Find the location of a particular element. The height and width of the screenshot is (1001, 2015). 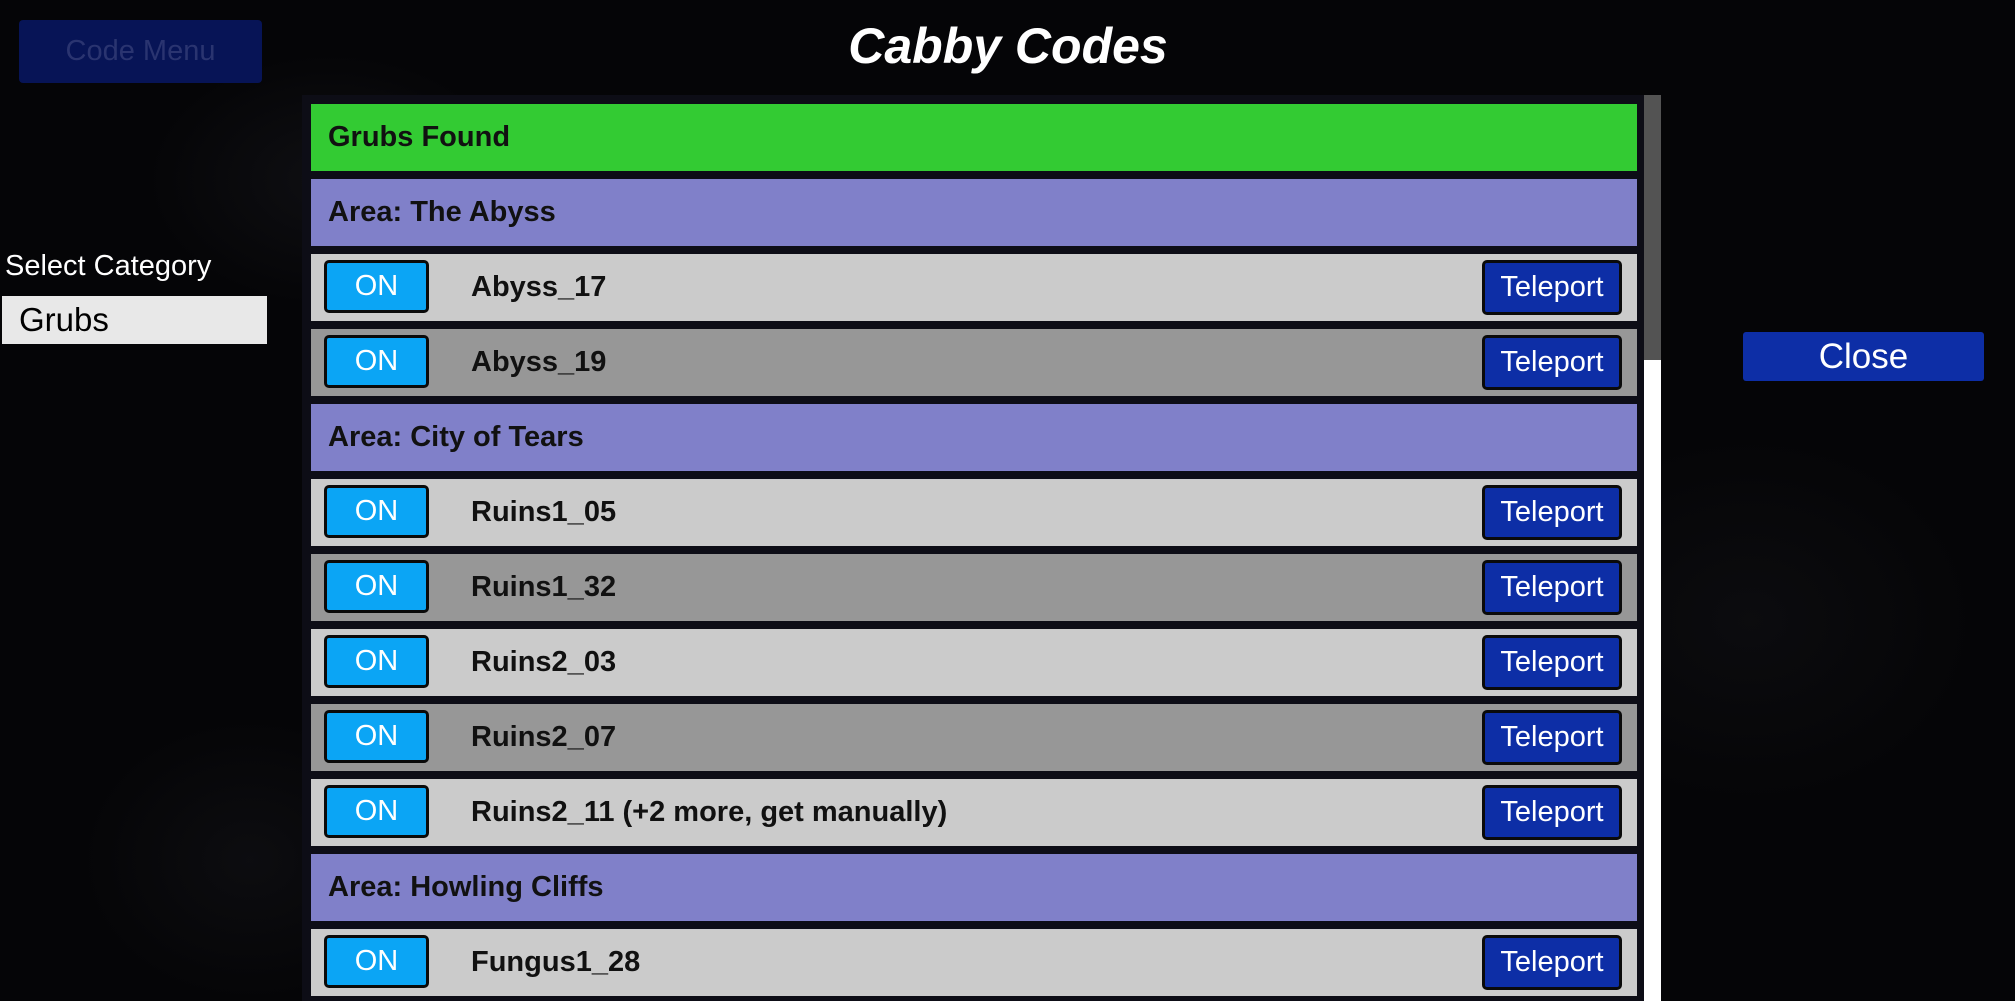

item-name: Ruins2_03 is located at coordinates (544, 662).